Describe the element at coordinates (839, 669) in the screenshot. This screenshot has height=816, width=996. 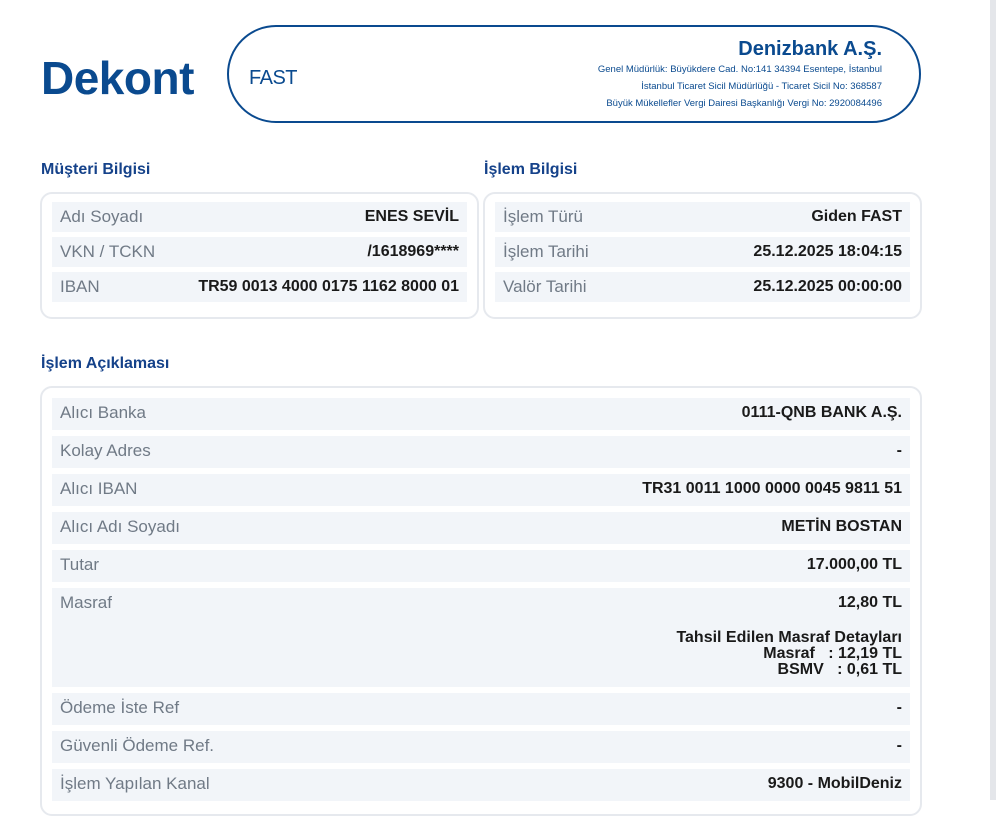
I see `fee-details-bsmv: BSMV : 0,61 TL` at that location.